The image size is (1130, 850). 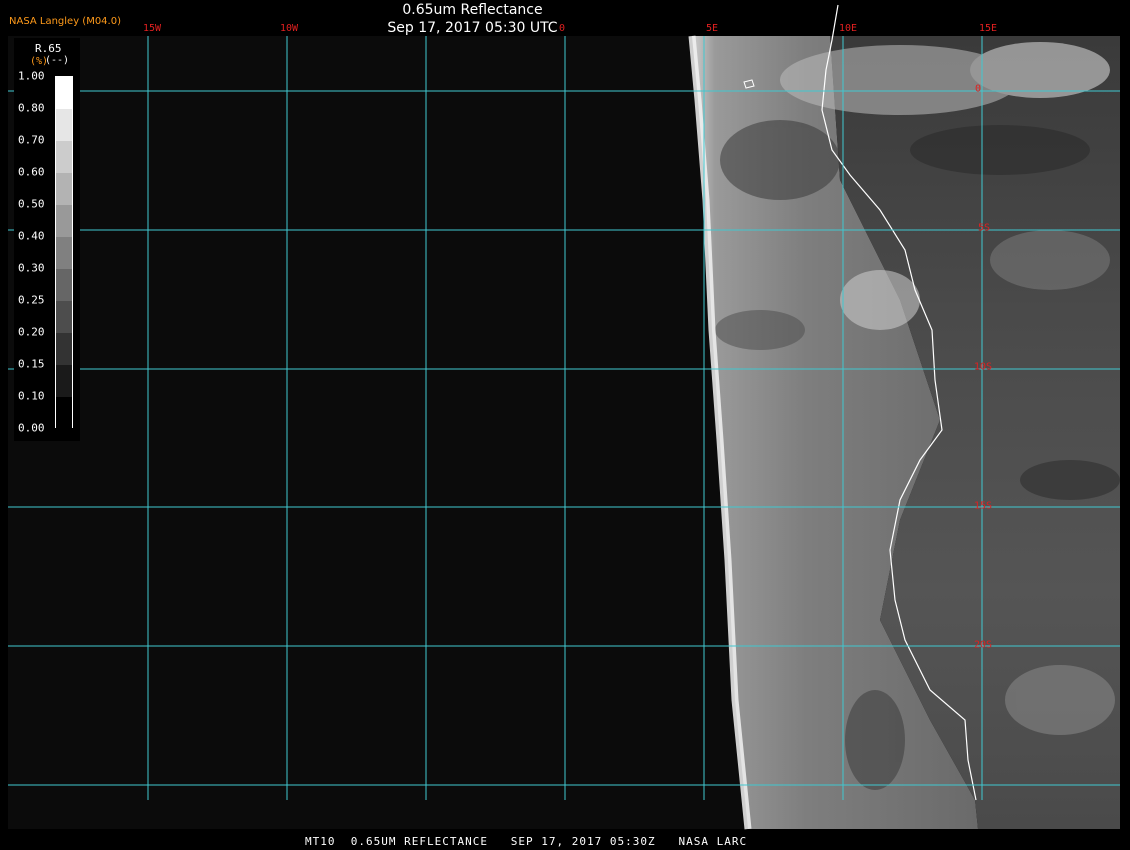 What do you see at coordinates (289, 28) in the screenshot?
I see `lon-label-10w: 10W` at bounding box center [289, 28].